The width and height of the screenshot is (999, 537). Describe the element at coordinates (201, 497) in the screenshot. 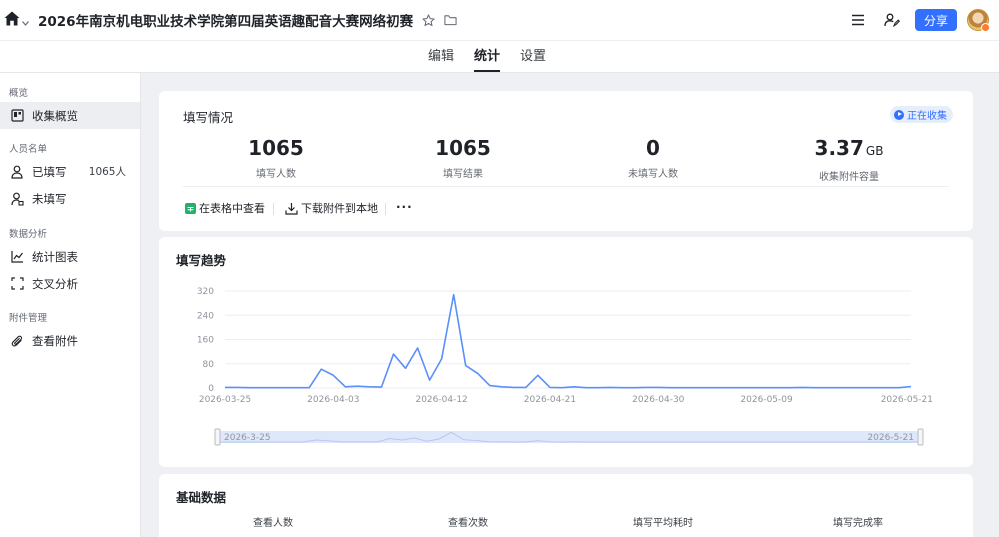

I see `basic-data-title: 基础数据` at that location.